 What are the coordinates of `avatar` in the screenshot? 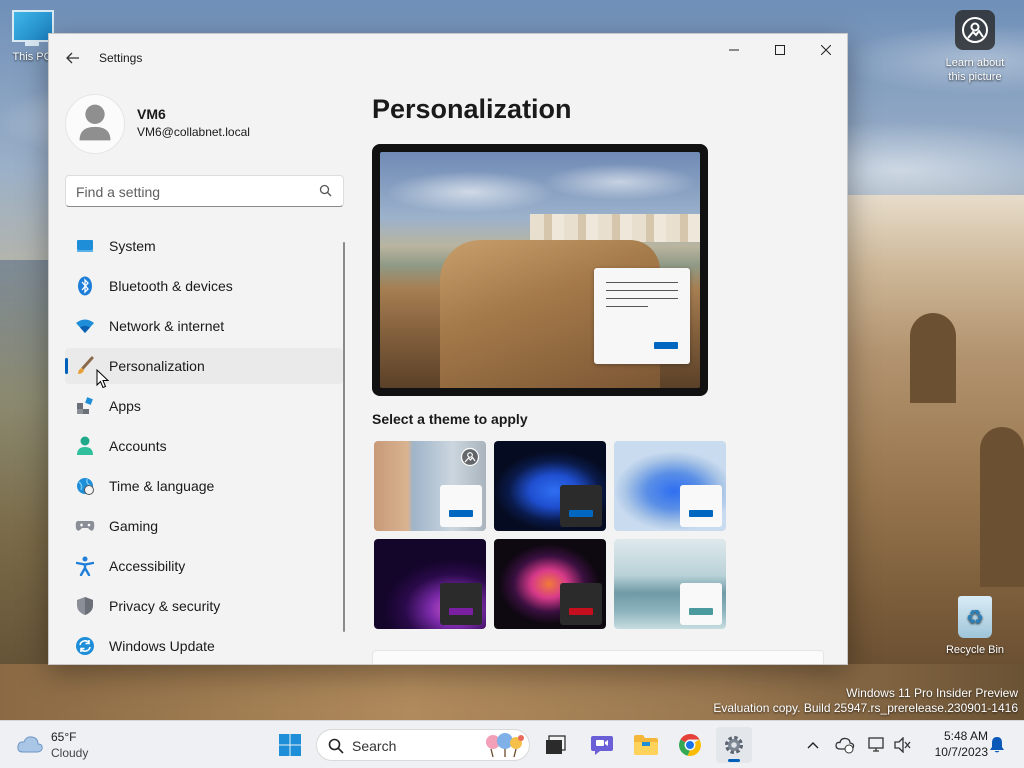 It's located at (95, 124).